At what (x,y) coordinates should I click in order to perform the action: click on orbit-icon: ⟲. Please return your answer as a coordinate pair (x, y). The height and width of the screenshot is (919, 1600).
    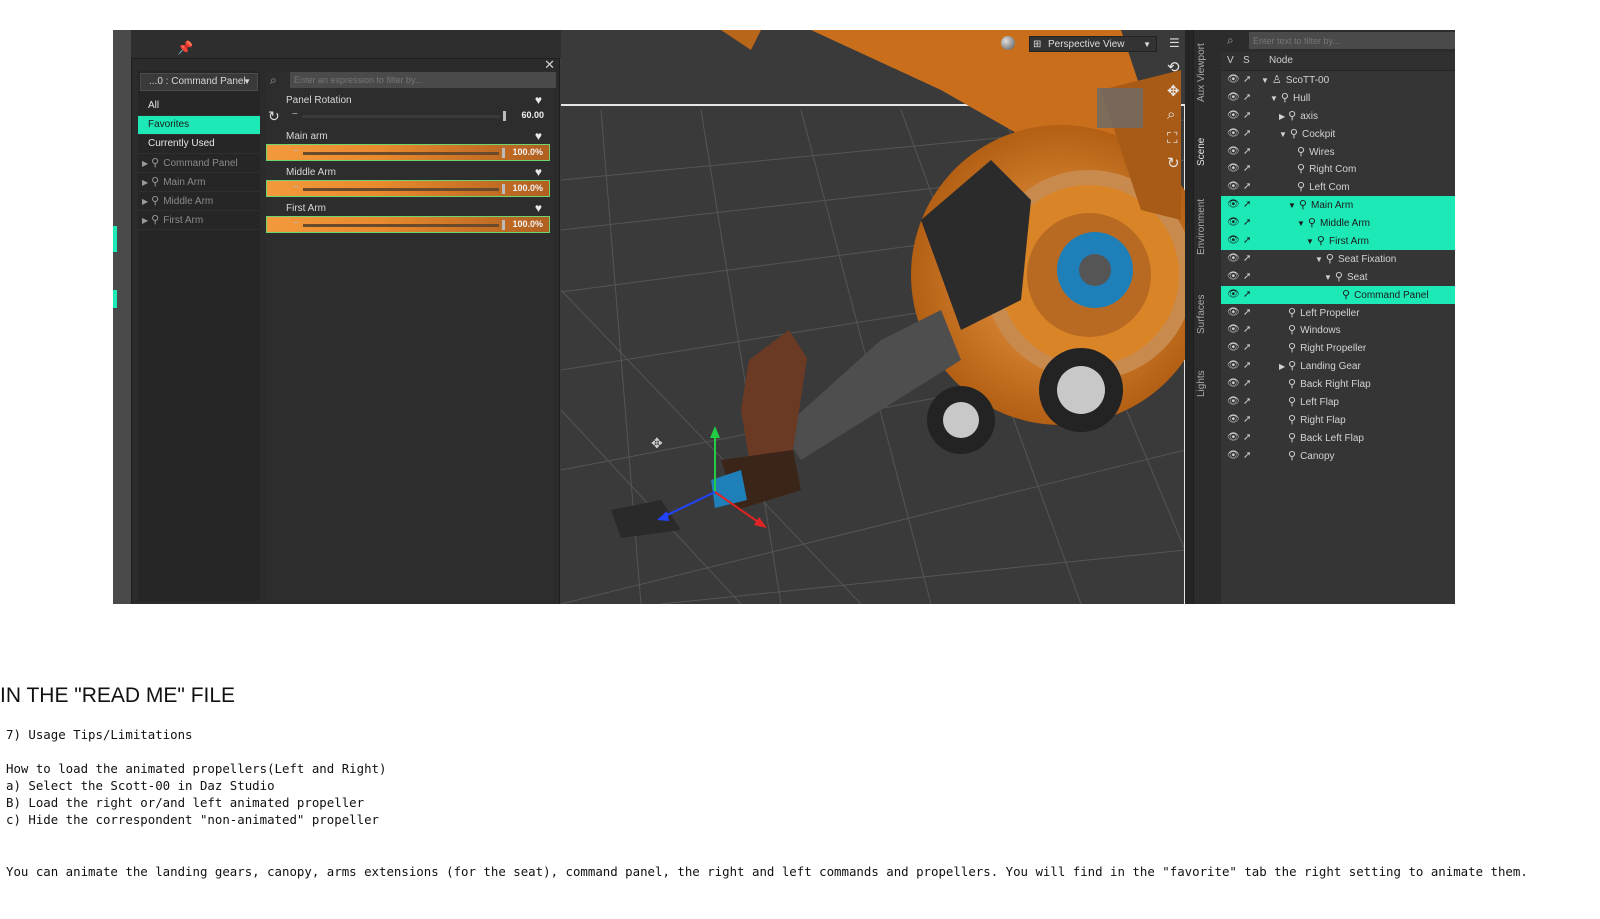
    Looking at the image, I should click on (1173, 67).